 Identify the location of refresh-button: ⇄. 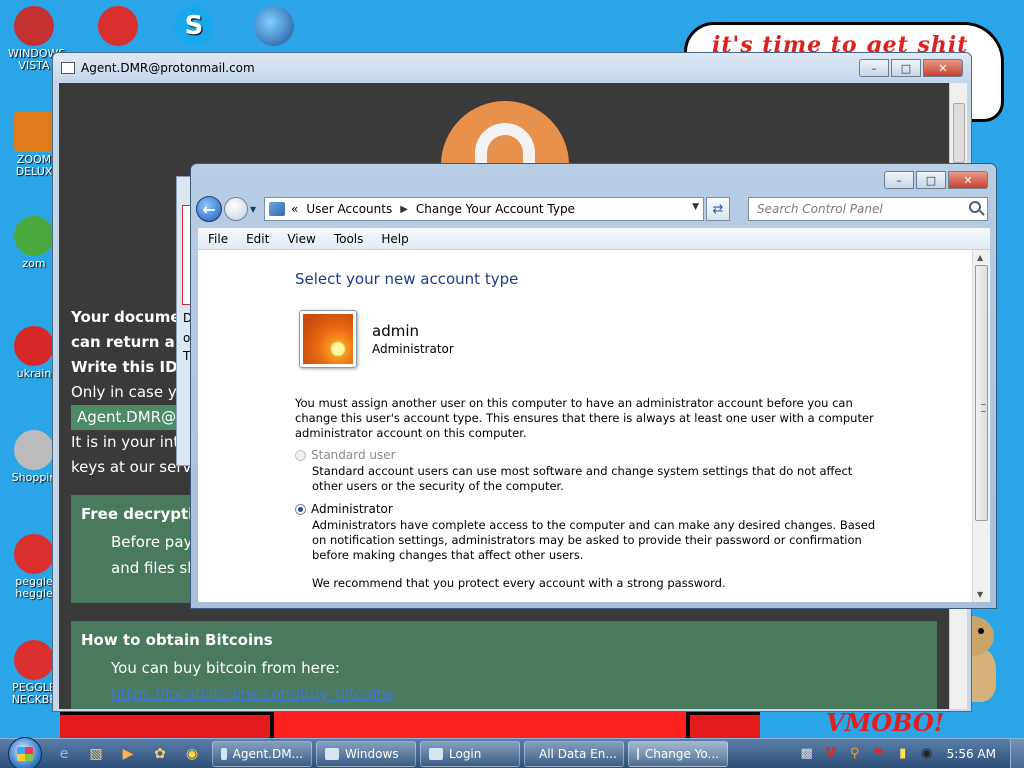
(718, 209).